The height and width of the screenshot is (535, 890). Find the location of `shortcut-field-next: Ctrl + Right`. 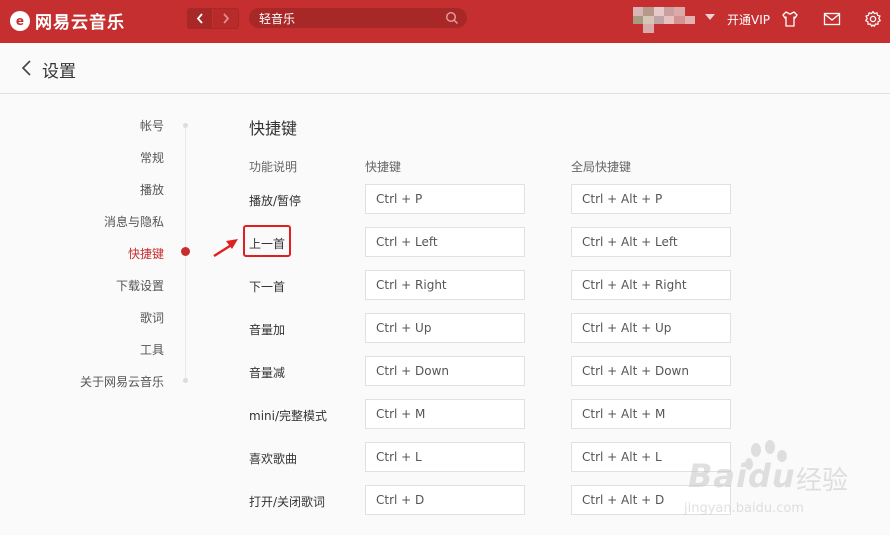

shortcut-field-next: Ctrl + Right is located at coordinates (445, 285).